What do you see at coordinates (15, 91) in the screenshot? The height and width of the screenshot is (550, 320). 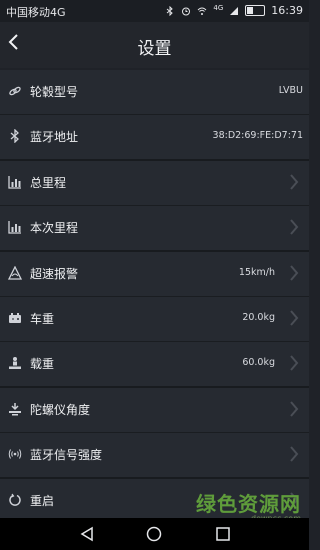 I see `link-icon` at bounding box center [15, 91].